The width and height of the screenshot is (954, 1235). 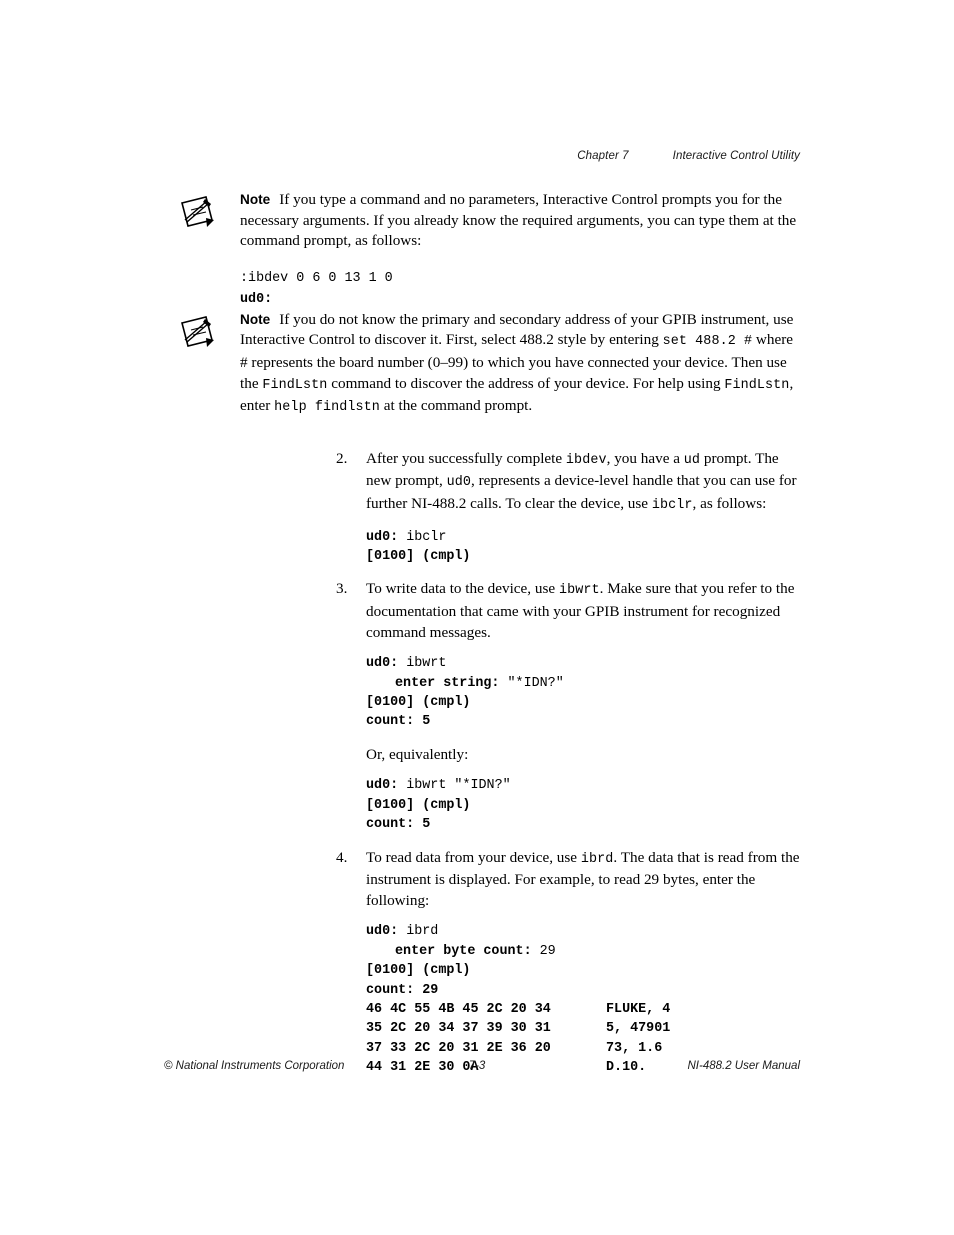 I want to click on footer-manual-title: NI-488.2 User Manual, so click(x=744, y=1066).